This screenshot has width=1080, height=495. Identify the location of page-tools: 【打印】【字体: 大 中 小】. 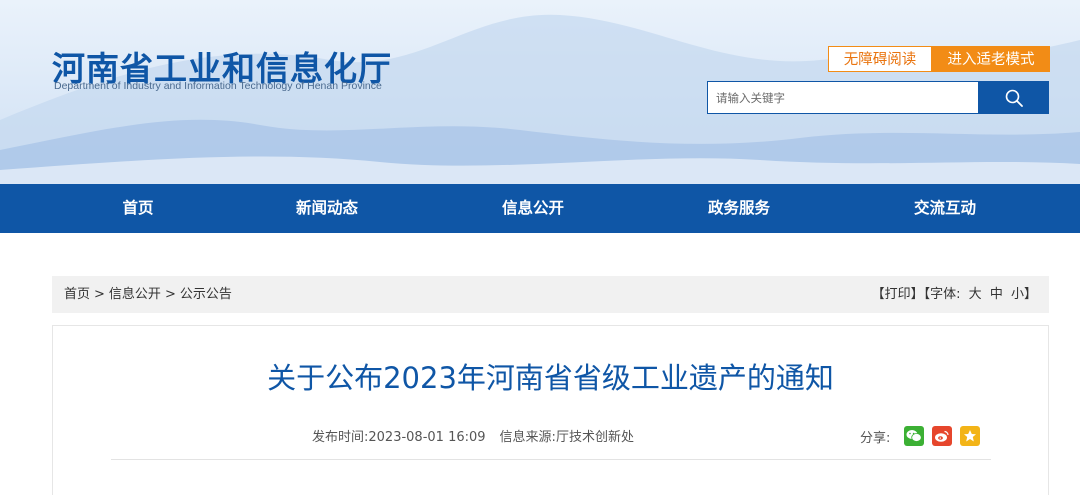
(954, 294).